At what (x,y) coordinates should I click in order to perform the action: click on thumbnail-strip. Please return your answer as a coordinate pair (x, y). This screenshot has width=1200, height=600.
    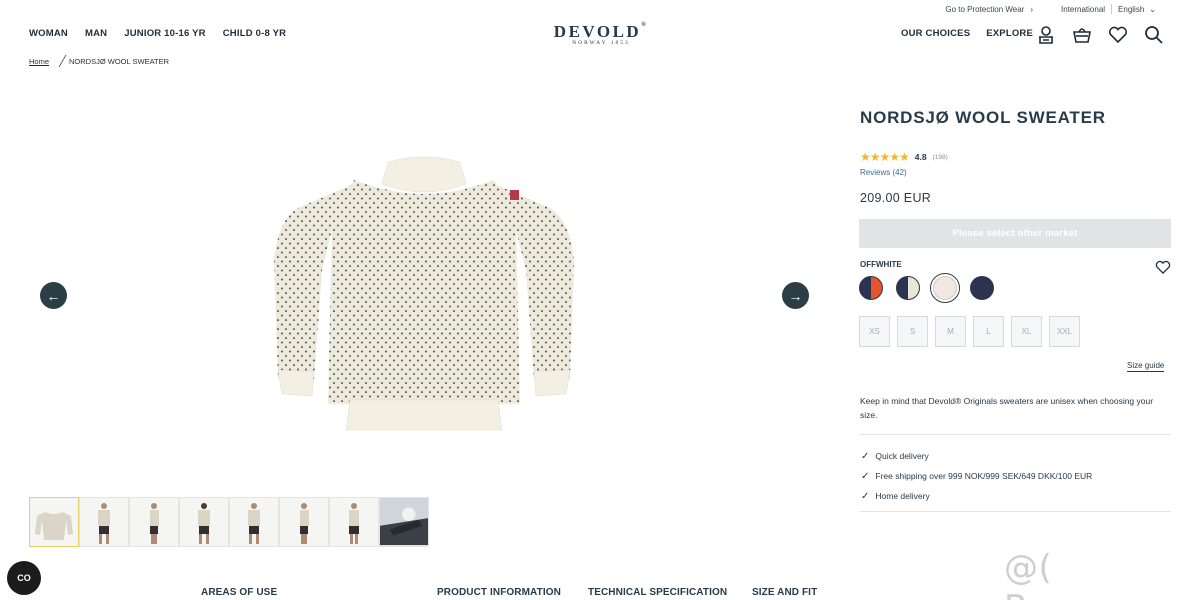
    Looking at the image, I should click on (229, 522).